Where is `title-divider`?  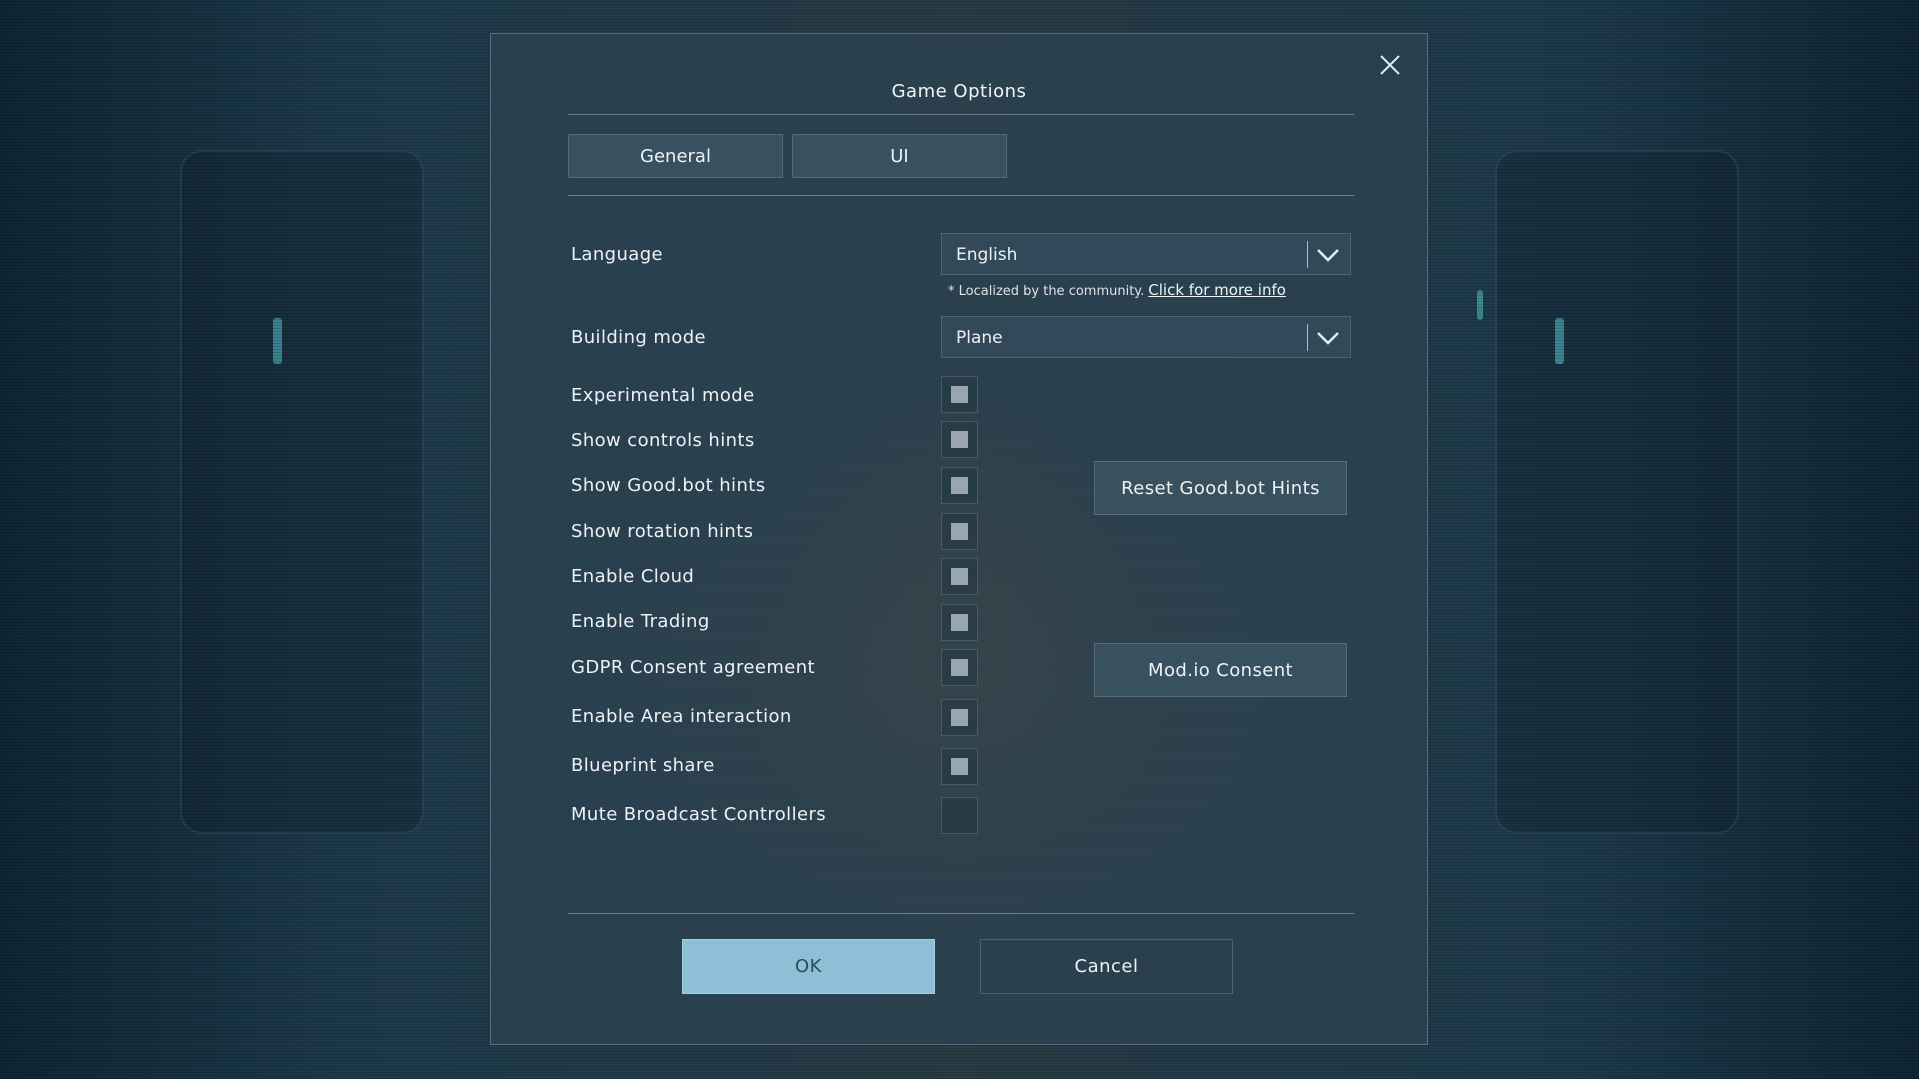
title-divider is located at coordinates (961, 114).